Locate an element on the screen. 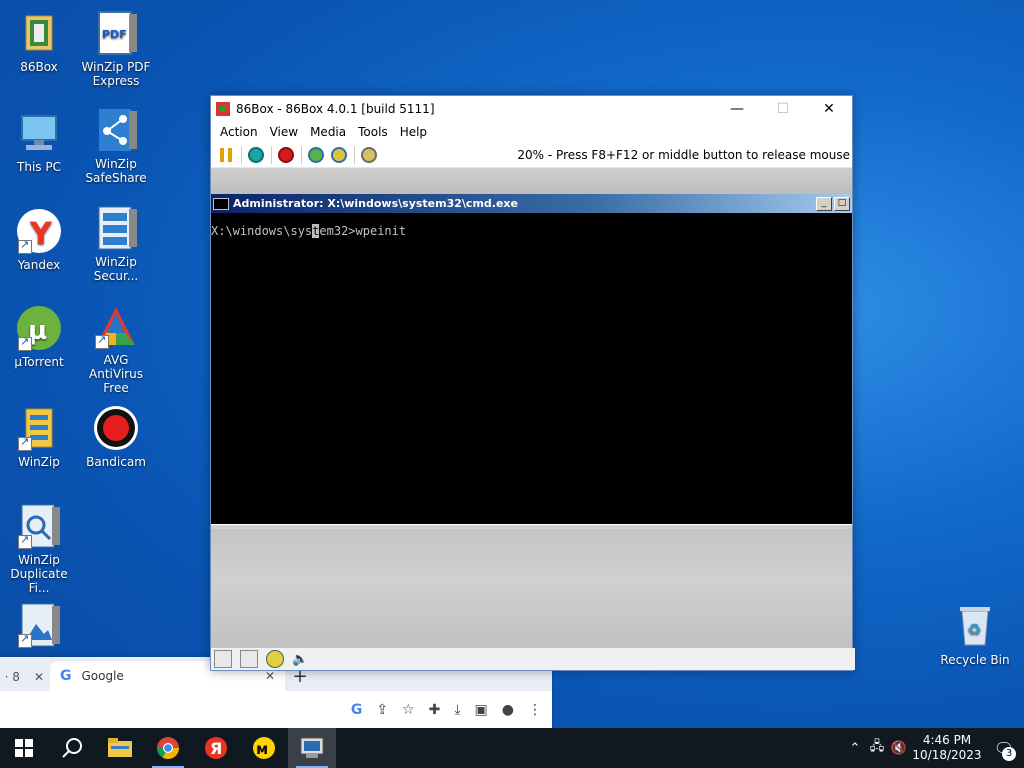 The image size is (1024, 768). side-panel-icon: ▣ is located at coordinates (481, 710).